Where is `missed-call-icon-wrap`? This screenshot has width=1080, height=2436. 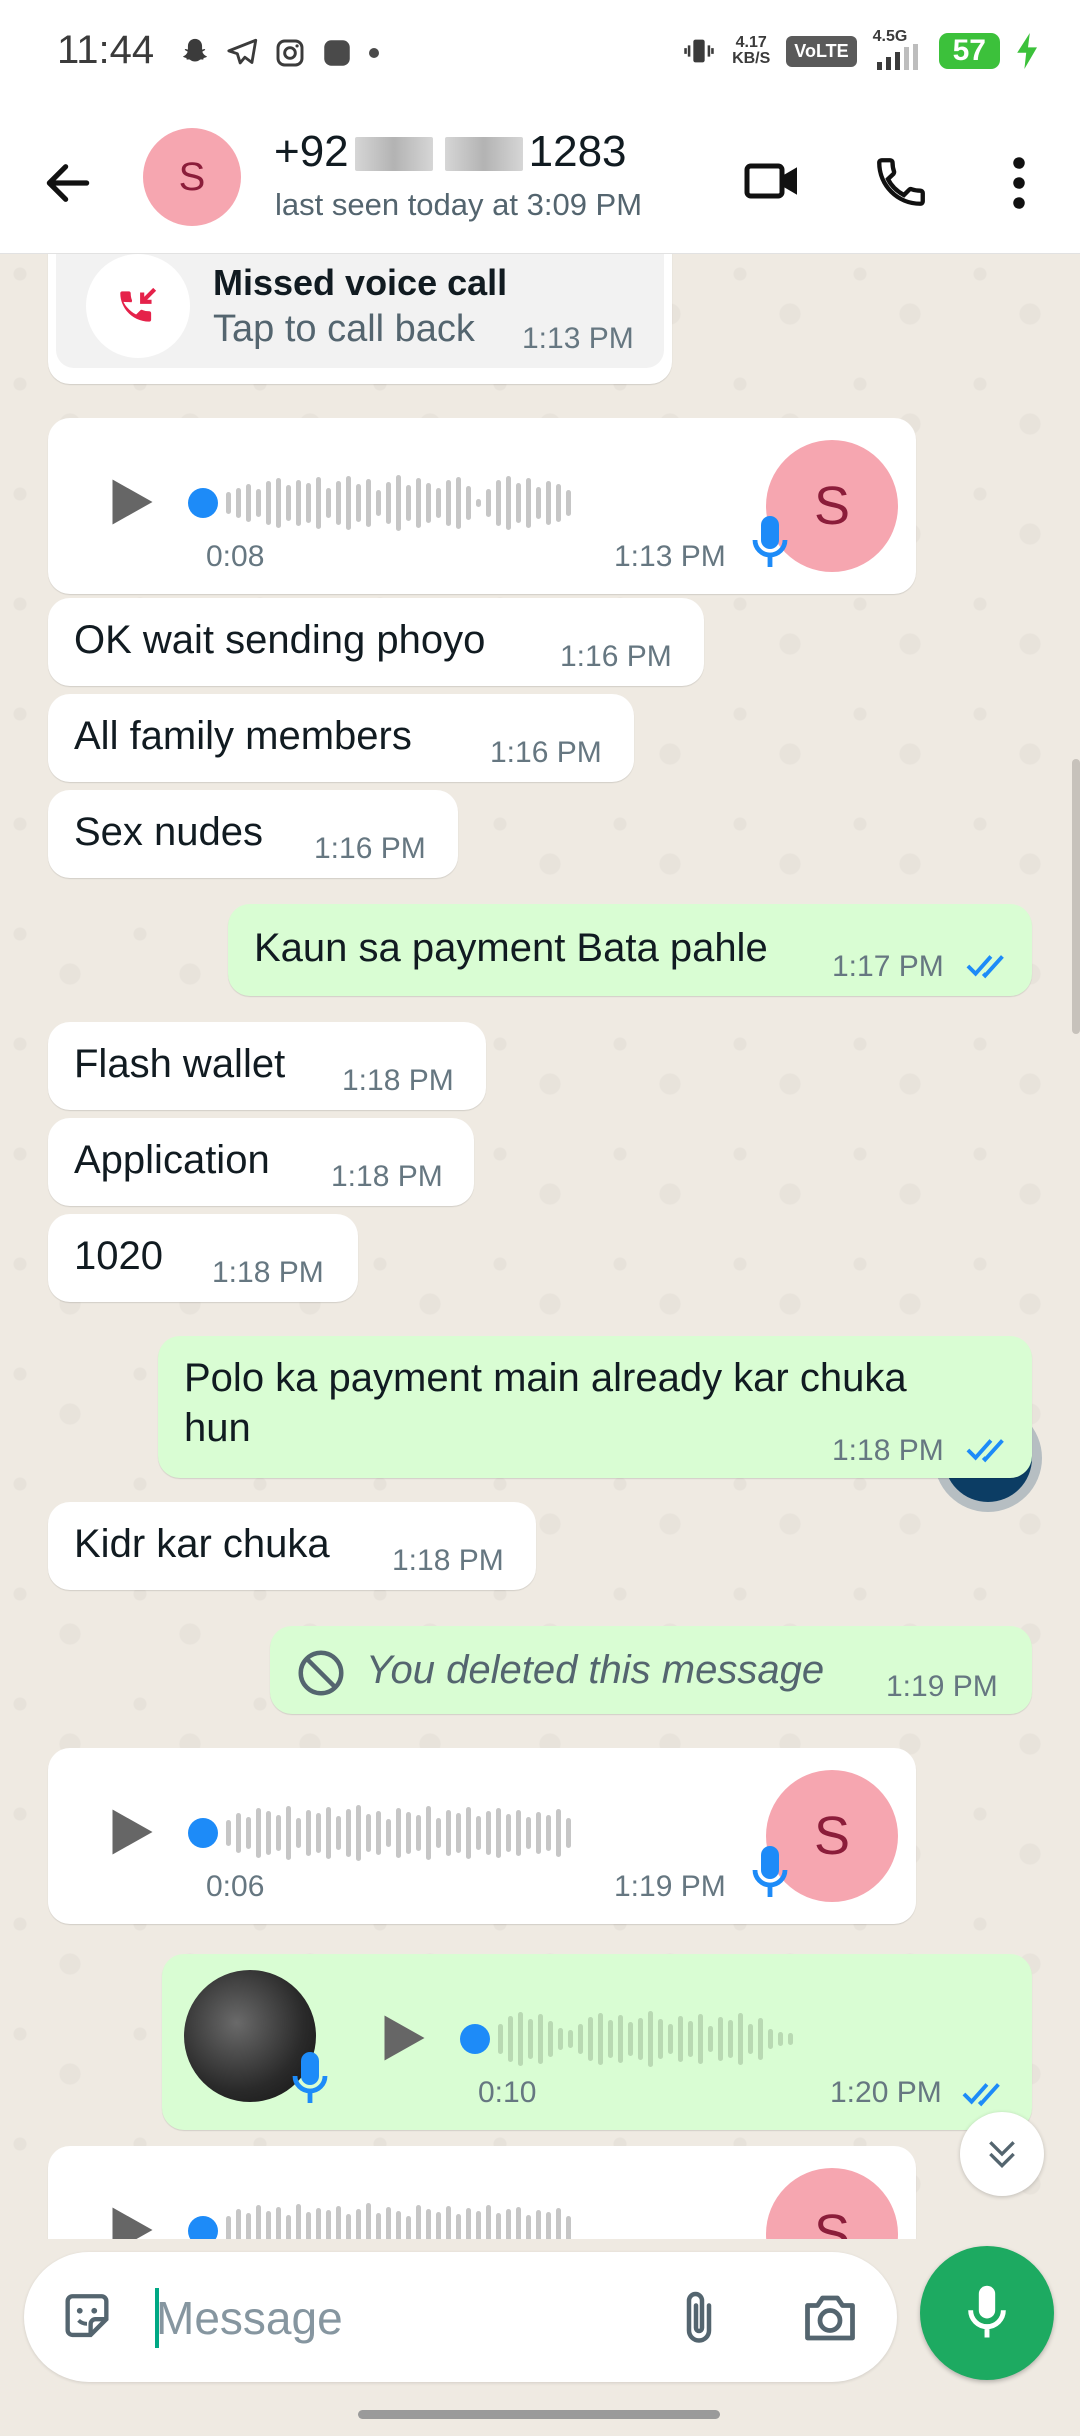 missed-call-icon-wrap is located at coordinates (138, 306).